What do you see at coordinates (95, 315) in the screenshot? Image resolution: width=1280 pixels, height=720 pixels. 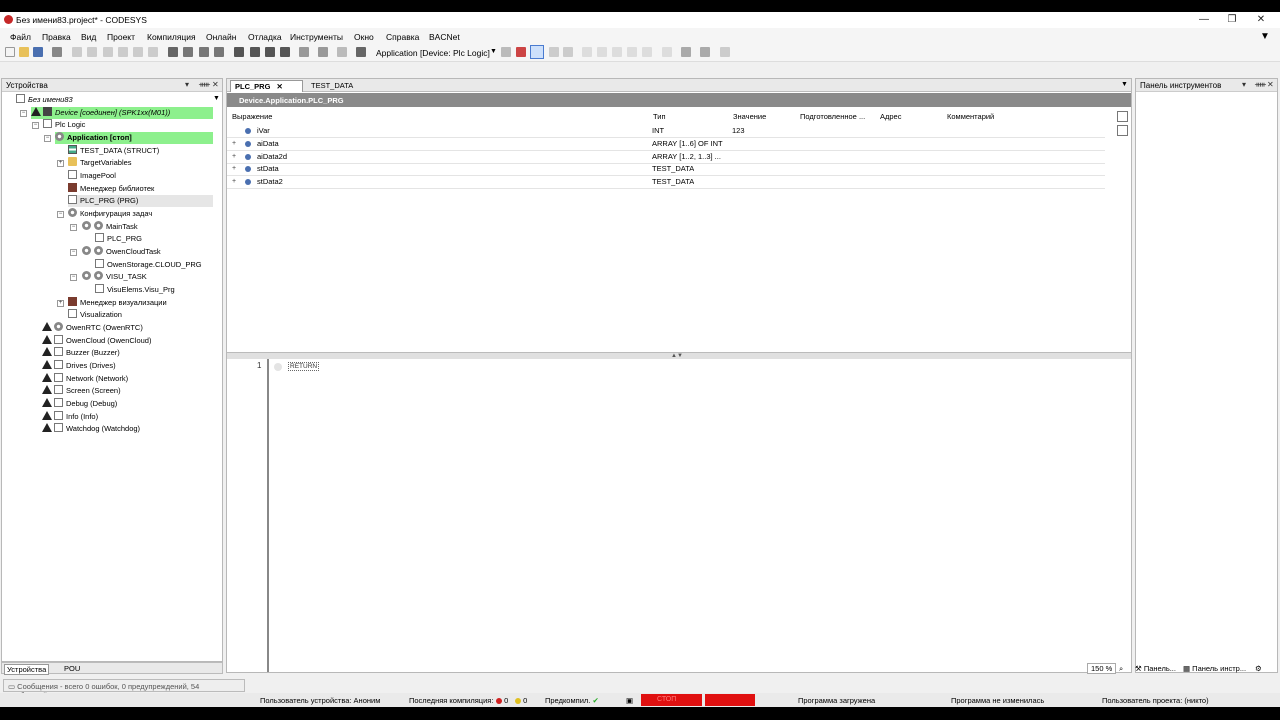 I see `tree-node-visualization: Visualization` at bounding box center [95, 315].